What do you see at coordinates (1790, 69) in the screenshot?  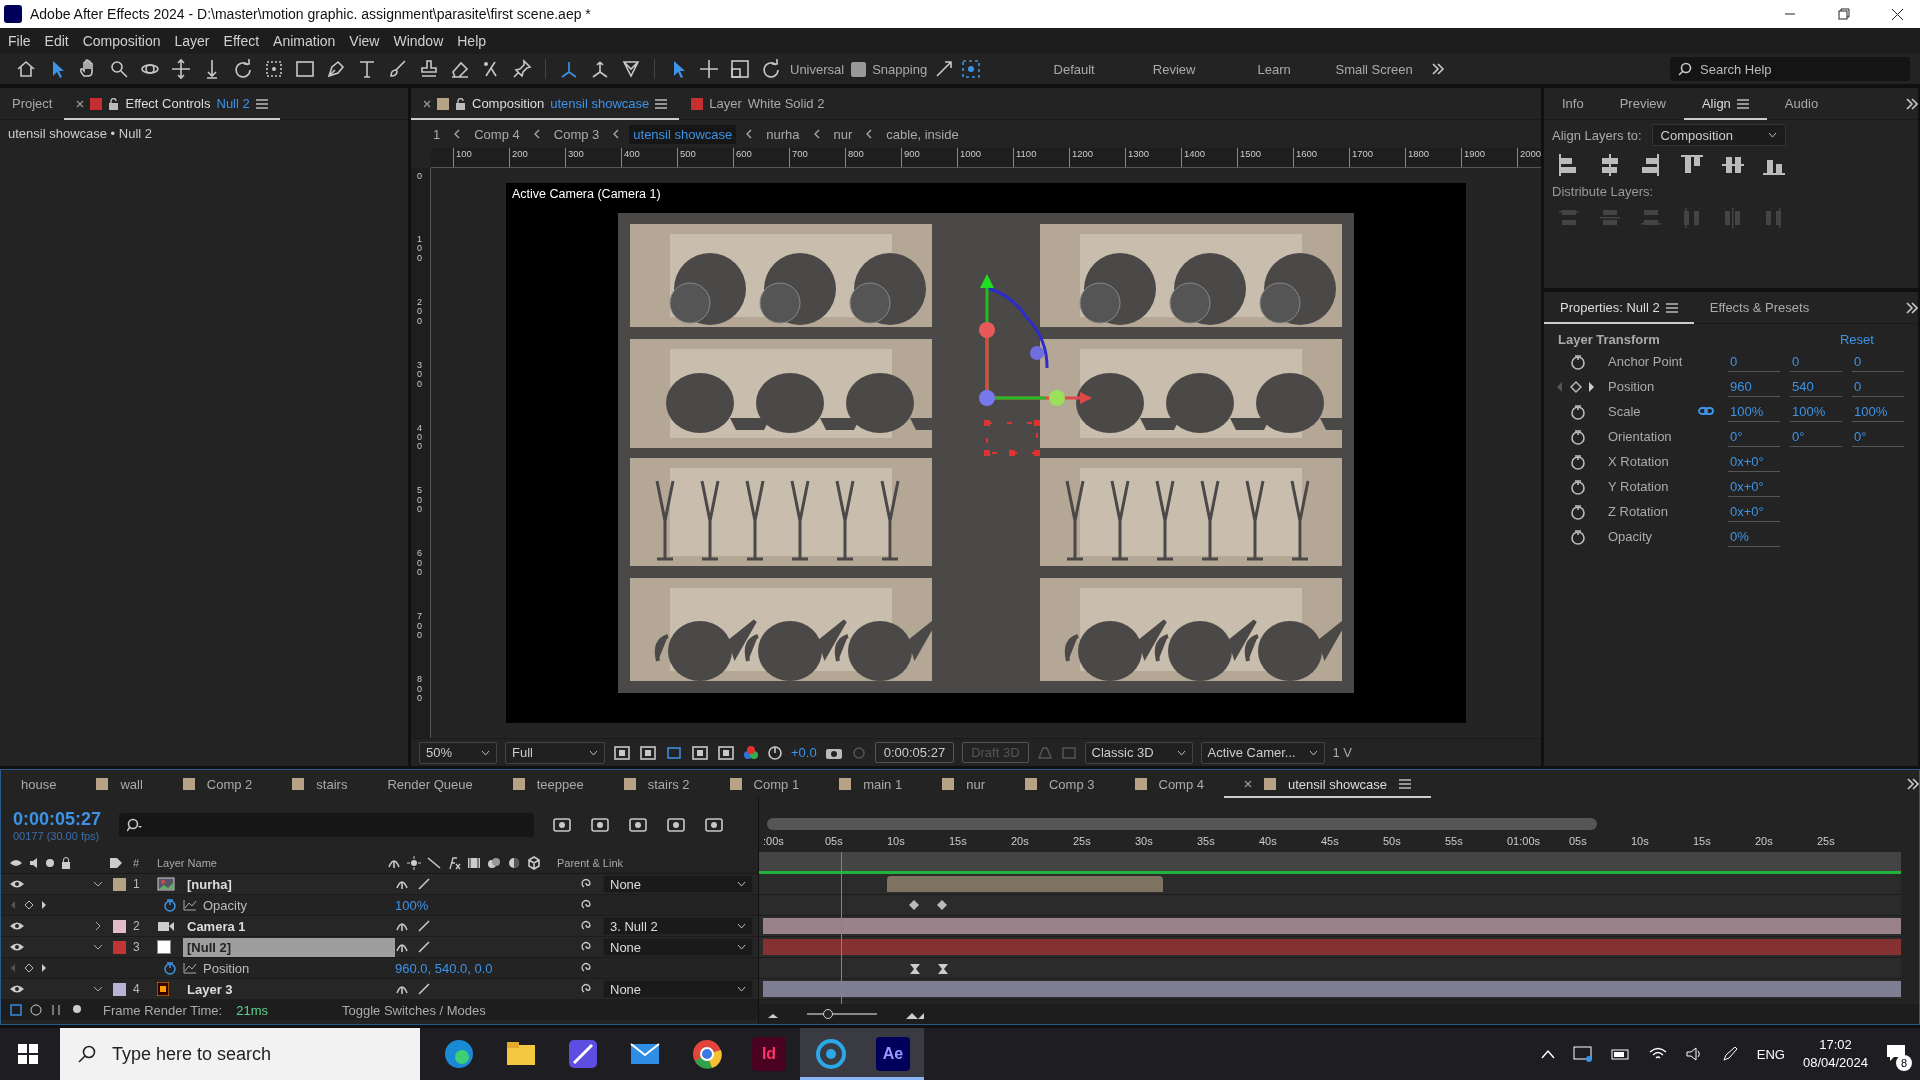 I see `help-search-field: Search Help` at bounding box center [1790, 69].